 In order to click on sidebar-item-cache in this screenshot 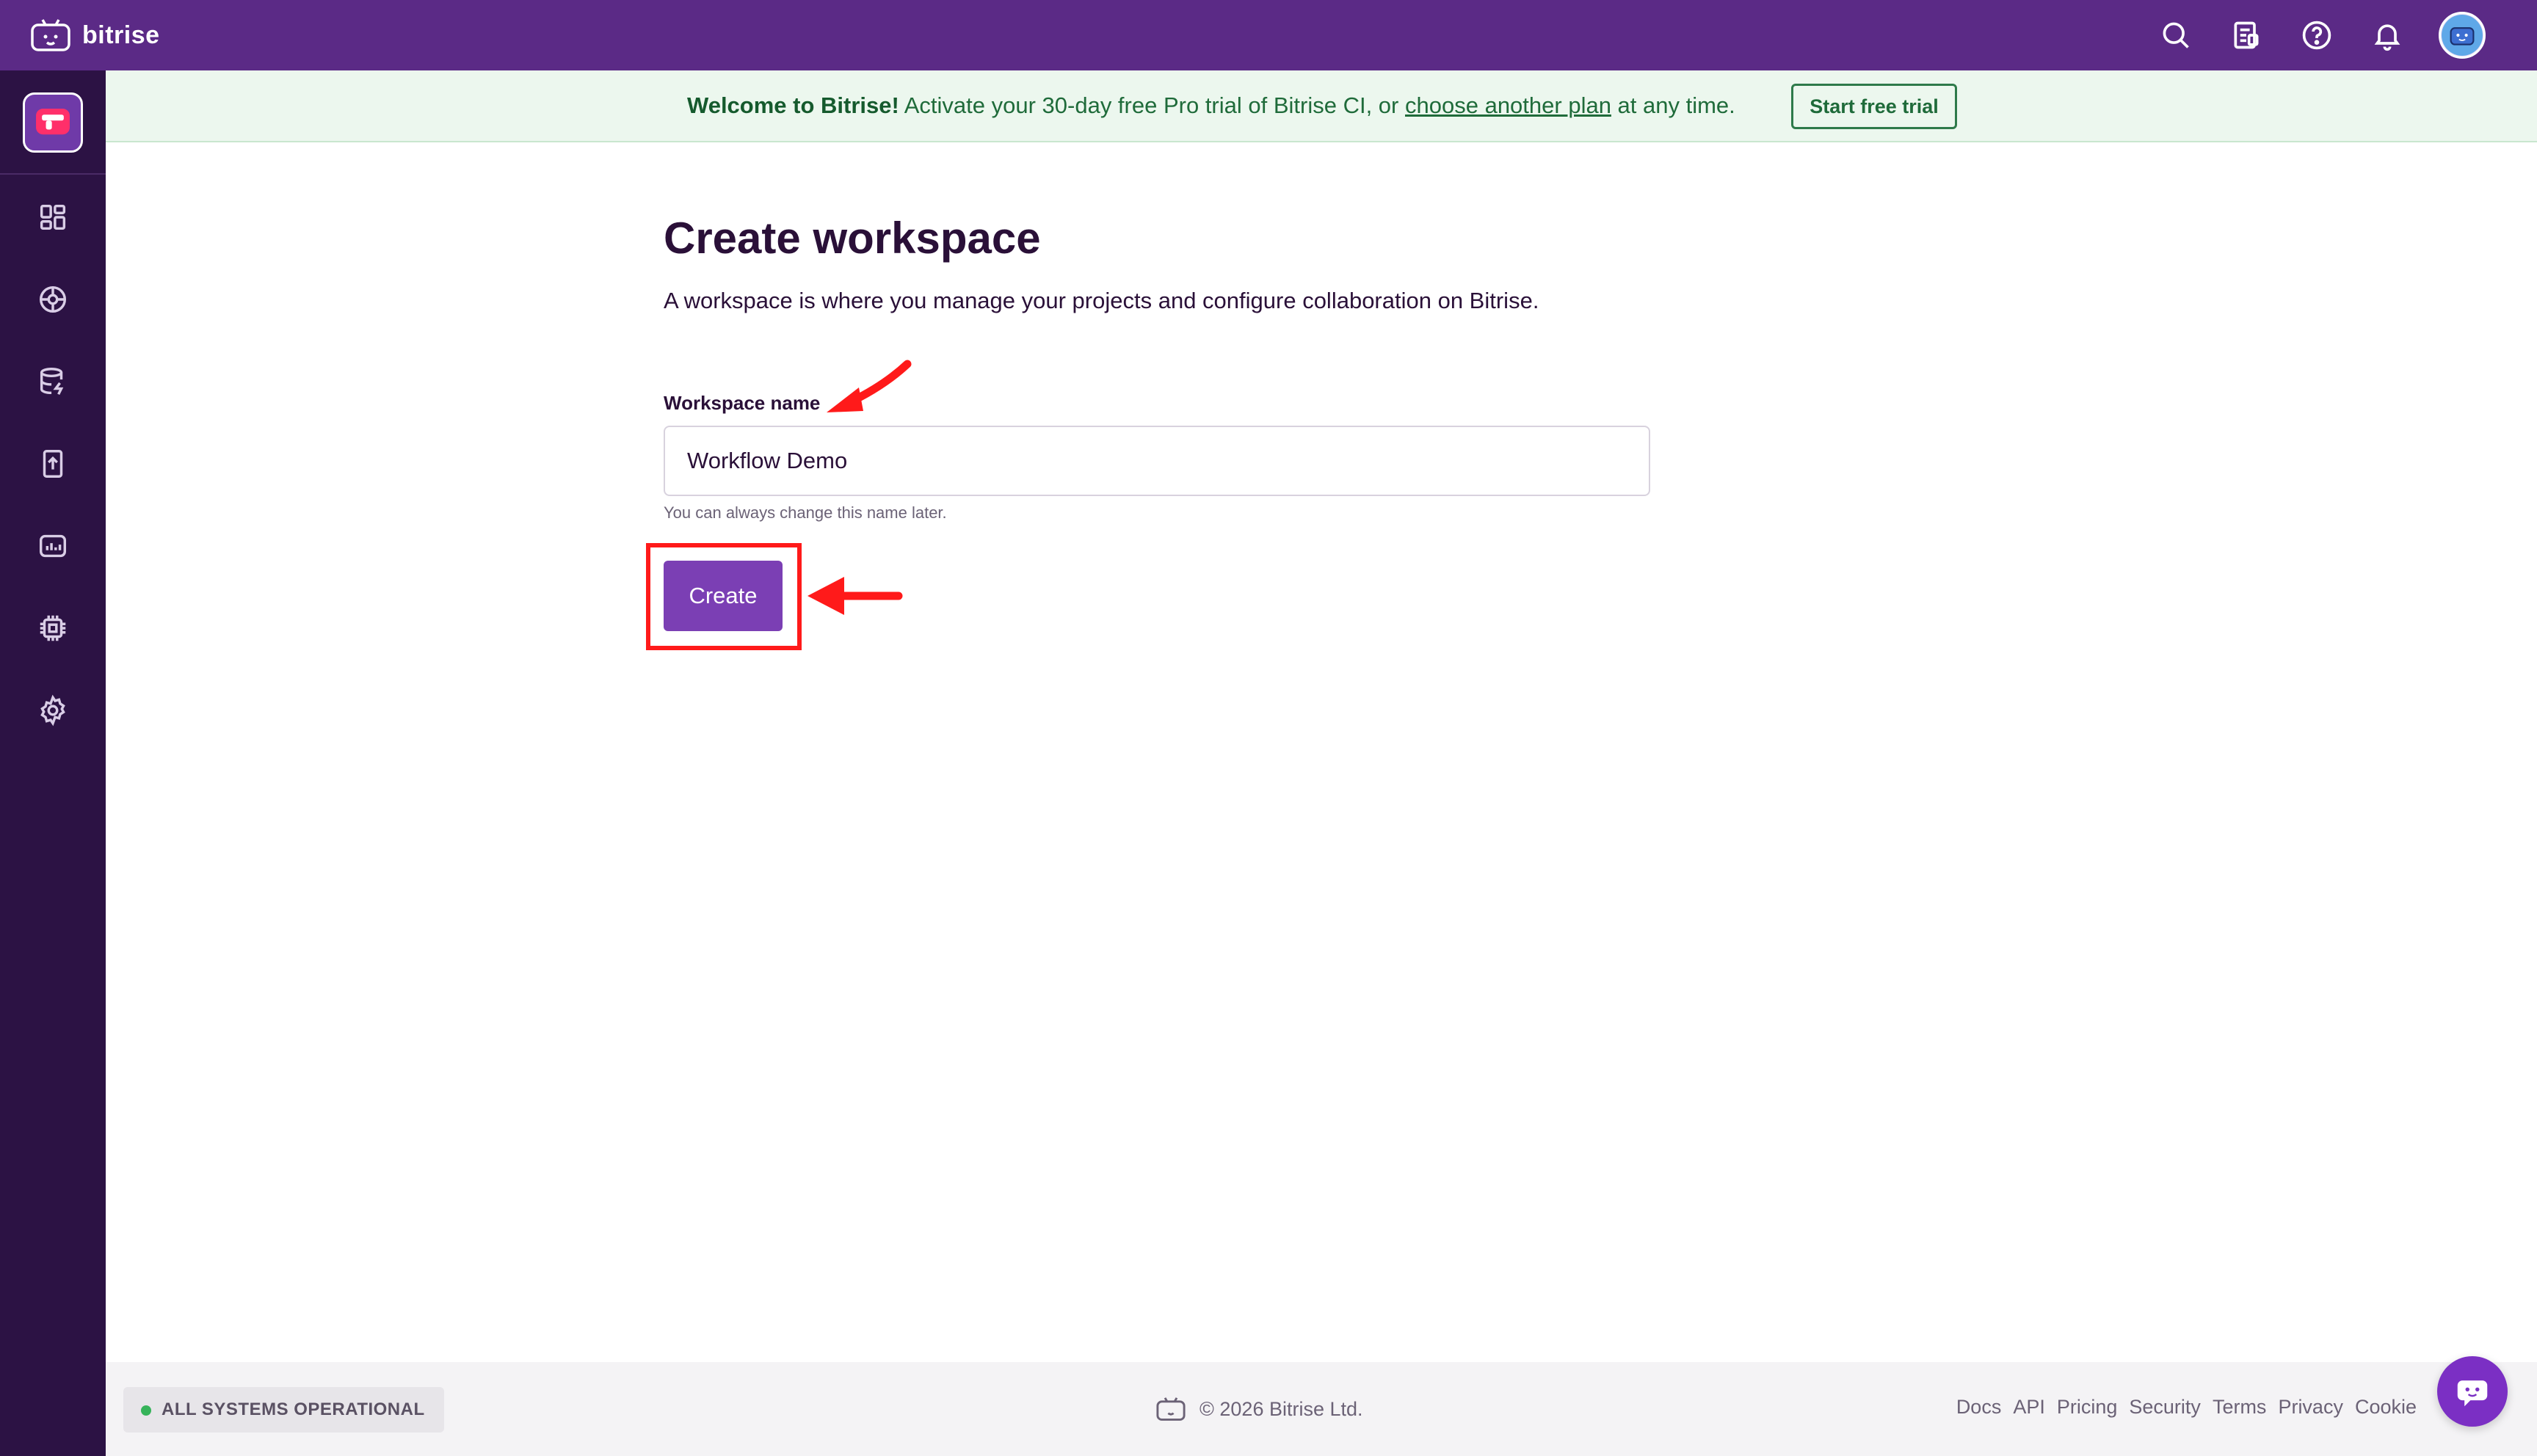, I will do `click(53, 382)`.